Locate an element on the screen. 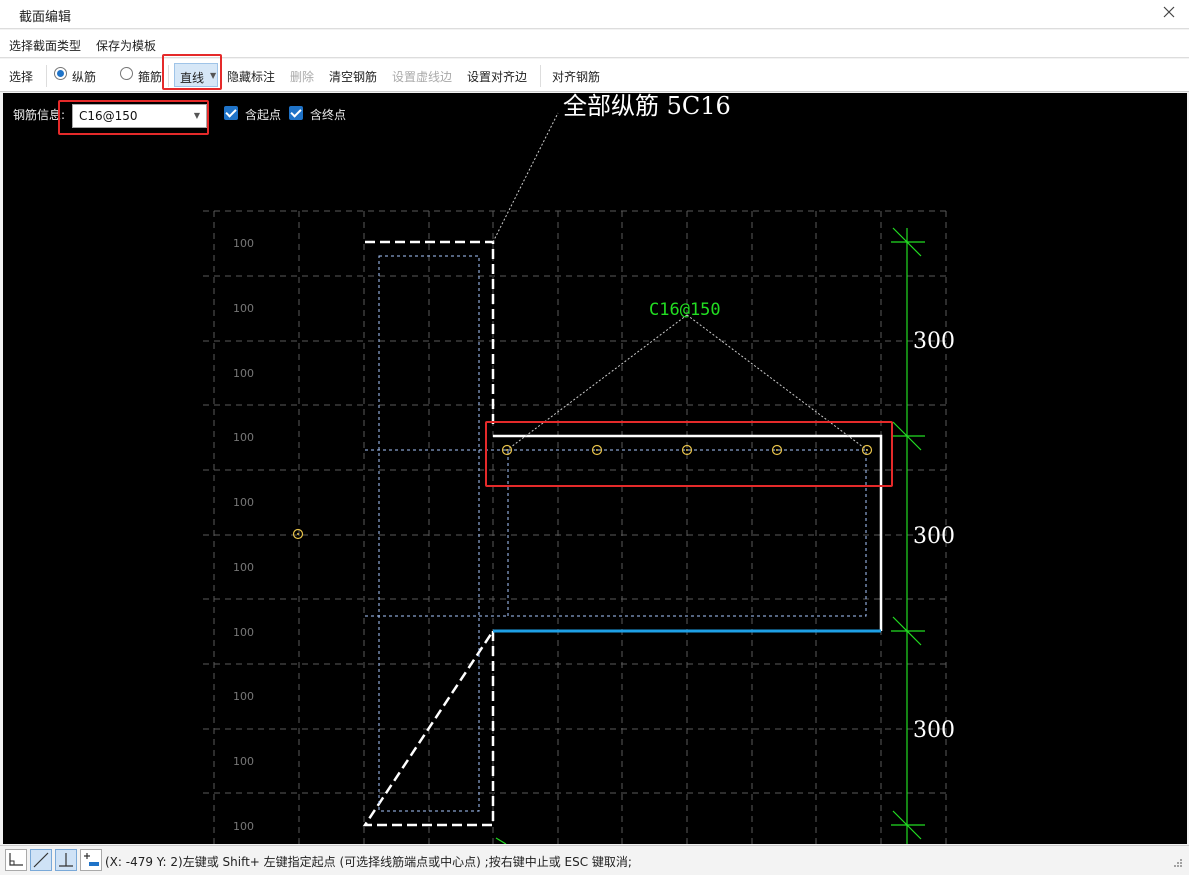 Image resolution: width=1189 pixels, height=875 pixels. rebar-info-select: C16@150 ▼ is located at coordinates (139, 116).